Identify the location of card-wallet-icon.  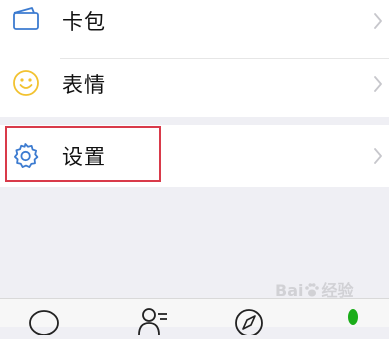
(26, 20).